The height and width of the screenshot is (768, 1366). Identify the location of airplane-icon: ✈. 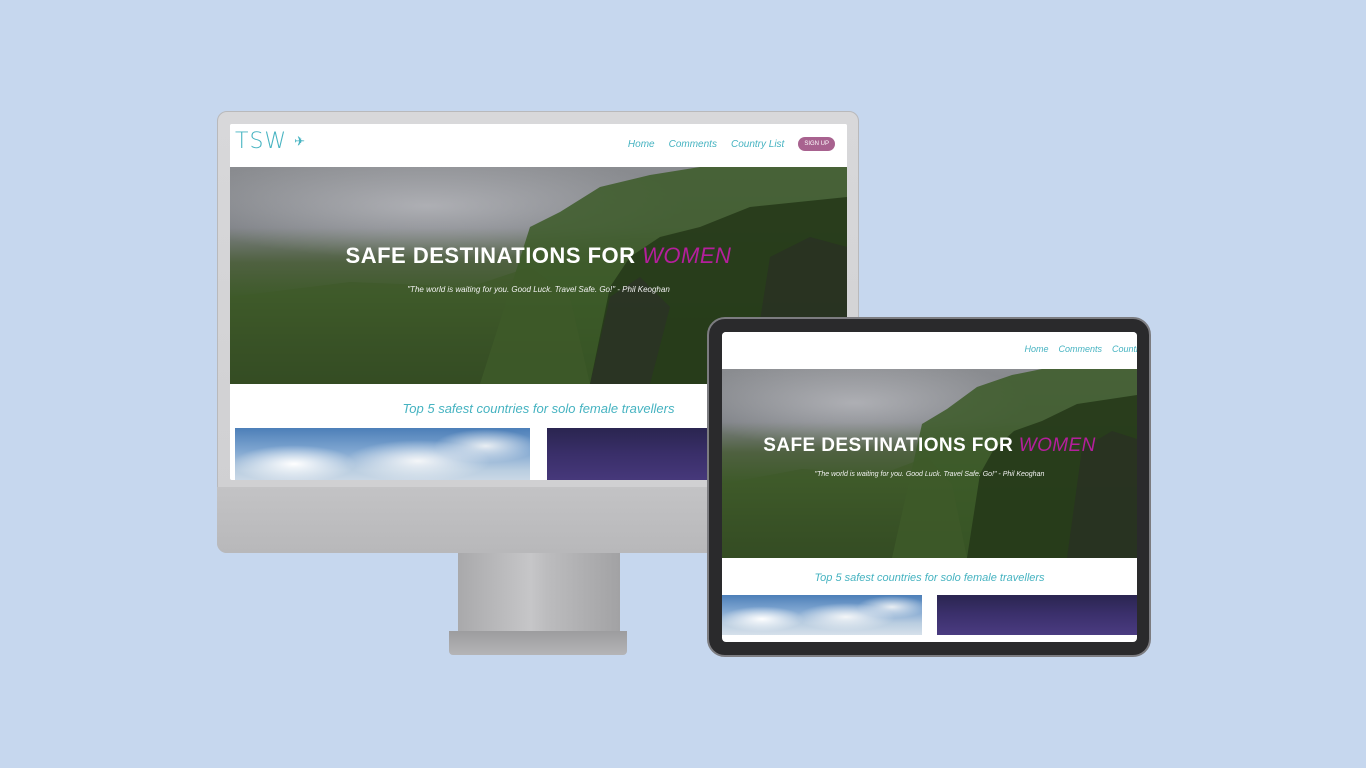
(300, 142).